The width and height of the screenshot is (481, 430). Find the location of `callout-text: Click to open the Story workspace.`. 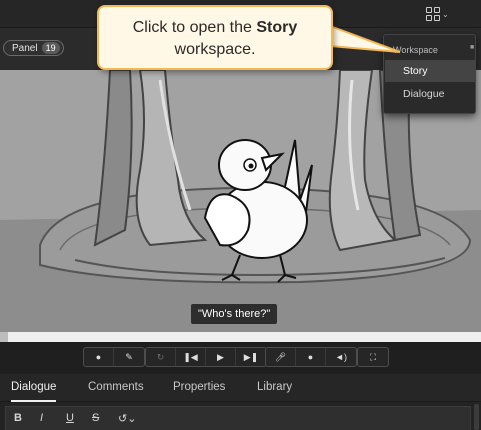

callout-text: Click to open the Story workspace. is located at coordinates (215, 38).